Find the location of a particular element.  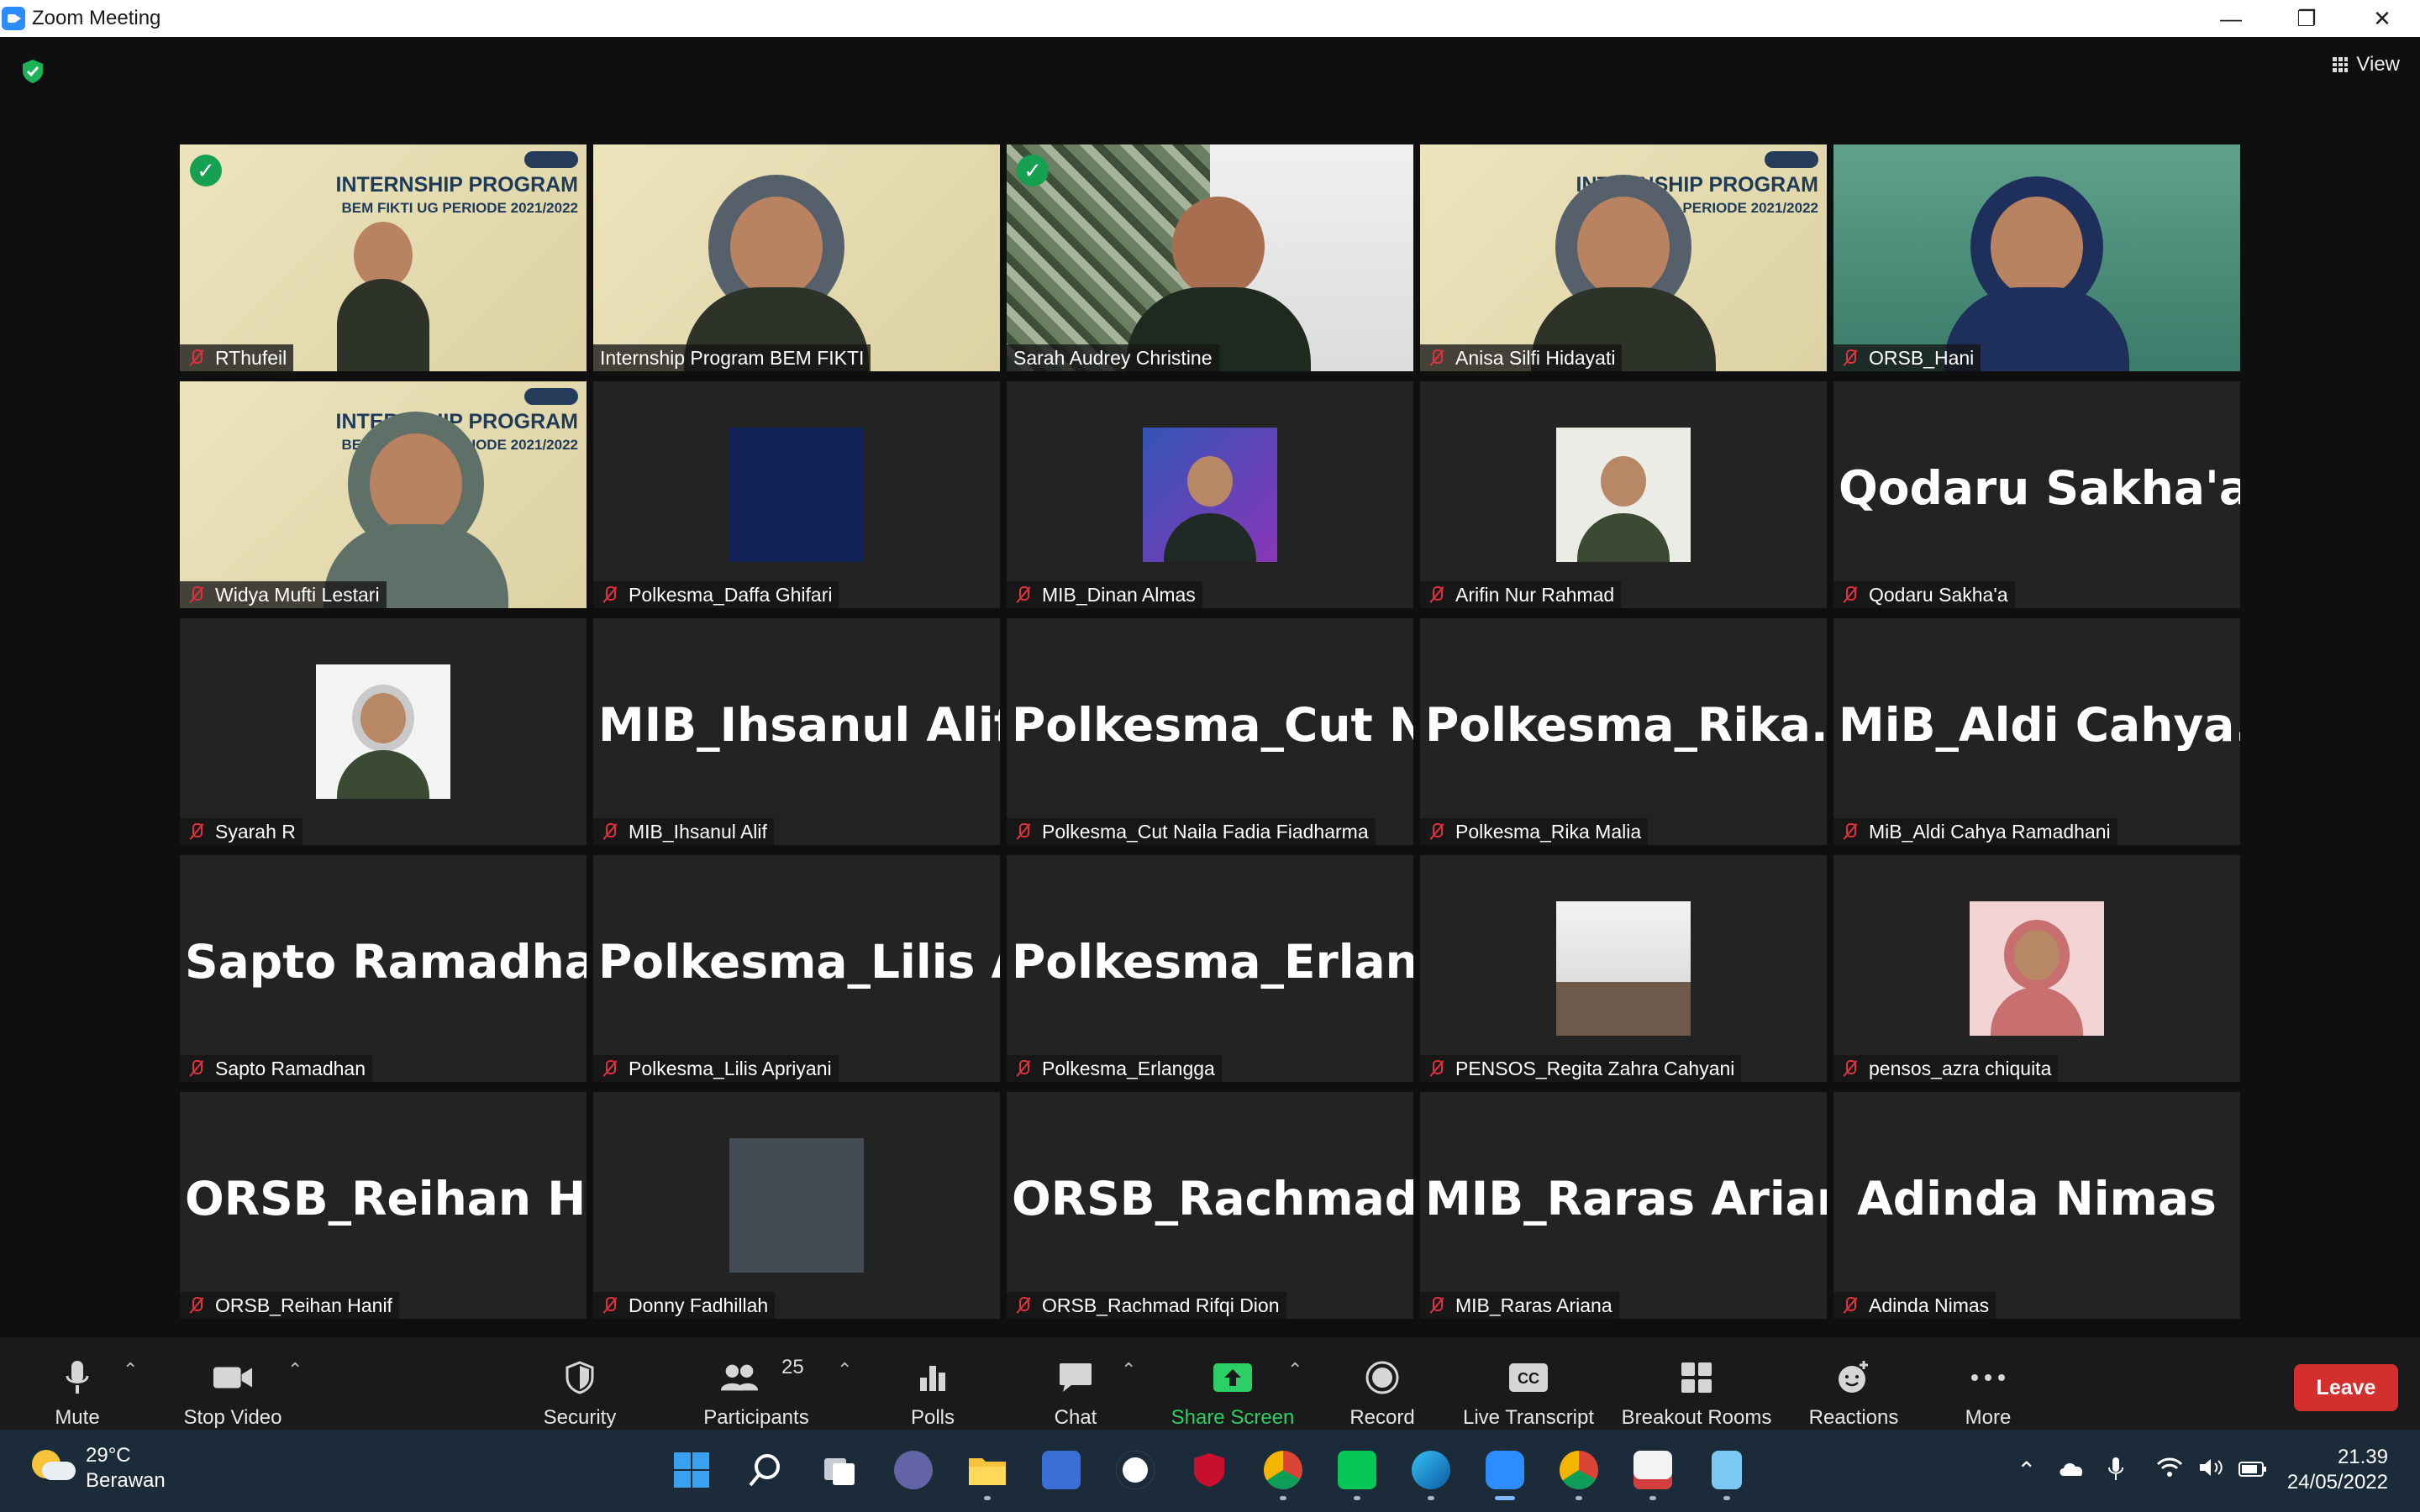

video-tile: ORSB_Hani is located at coordinates (2037, 257).